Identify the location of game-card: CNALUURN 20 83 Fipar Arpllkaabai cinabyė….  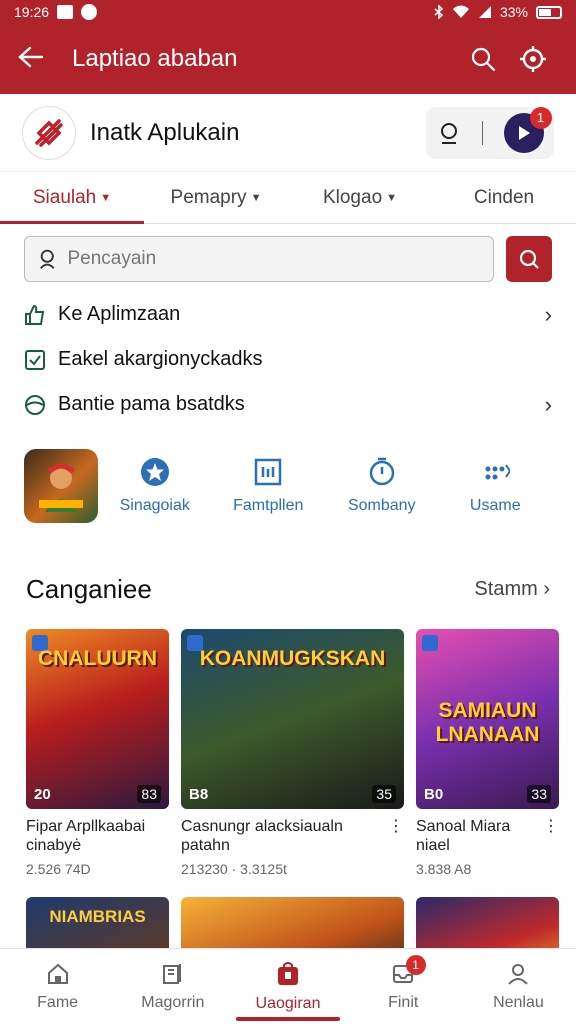
(97, 753).